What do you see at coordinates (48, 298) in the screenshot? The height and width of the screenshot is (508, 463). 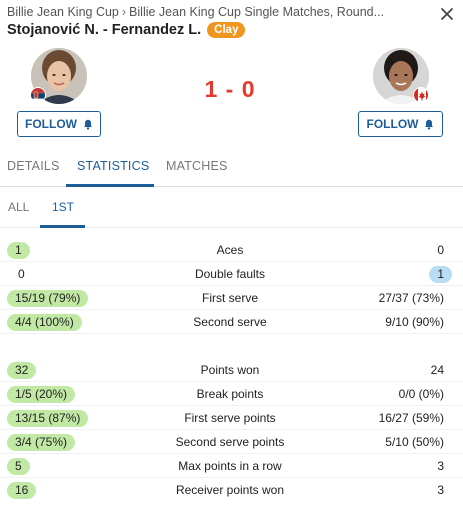 I see `stat-left-value: 15/19 (79%)` at bounding box center [48, 298].